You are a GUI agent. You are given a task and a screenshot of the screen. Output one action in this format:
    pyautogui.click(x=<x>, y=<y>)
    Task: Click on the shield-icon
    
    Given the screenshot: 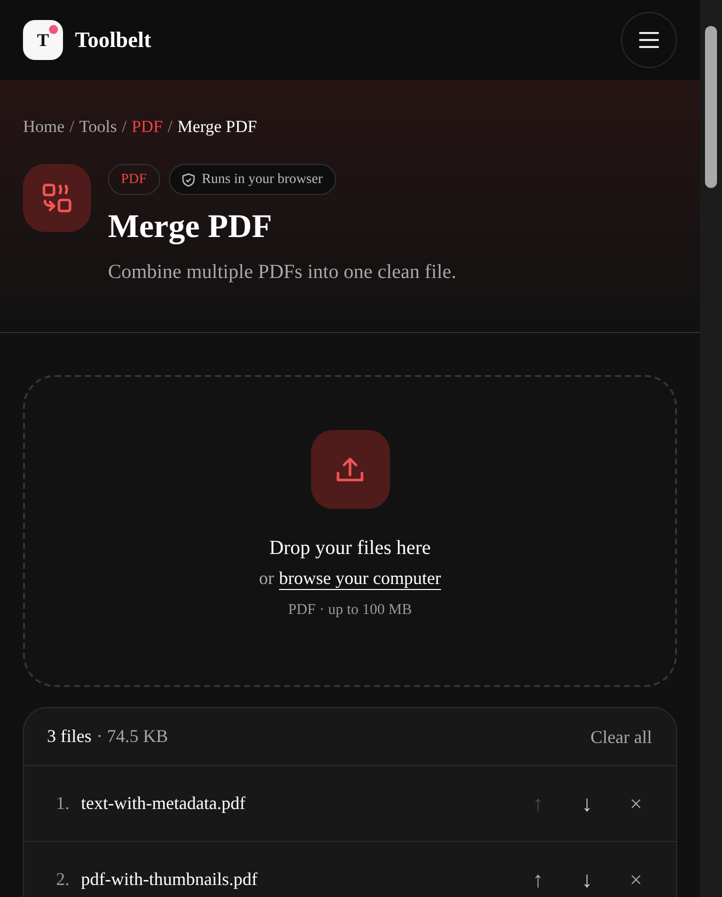 What is the action you would take?
    pyautogui.click(x=188, y=179)
    